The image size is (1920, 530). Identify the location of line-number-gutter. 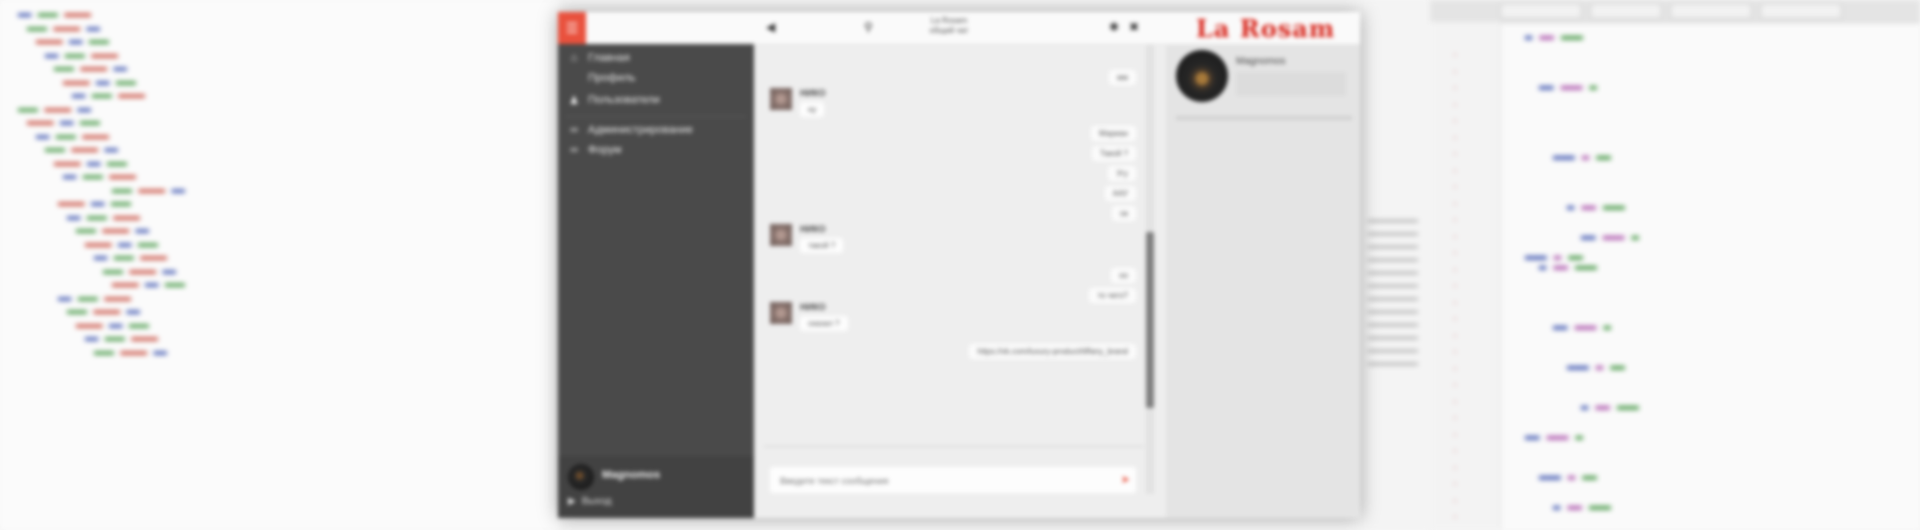
(1465, 276).